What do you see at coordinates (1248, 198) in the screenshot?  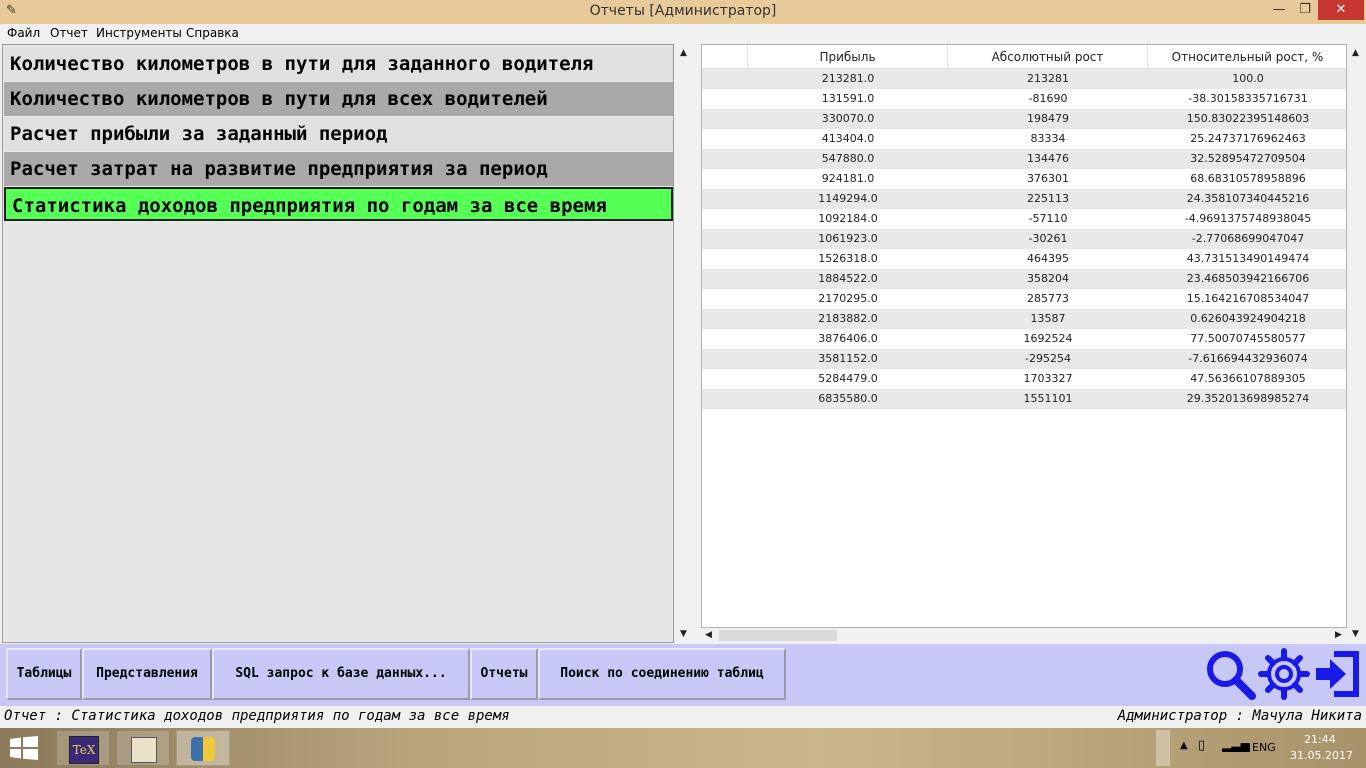 I see `cell-relative-growth: 24.358107340445216` at bounding box center [1248, 198].